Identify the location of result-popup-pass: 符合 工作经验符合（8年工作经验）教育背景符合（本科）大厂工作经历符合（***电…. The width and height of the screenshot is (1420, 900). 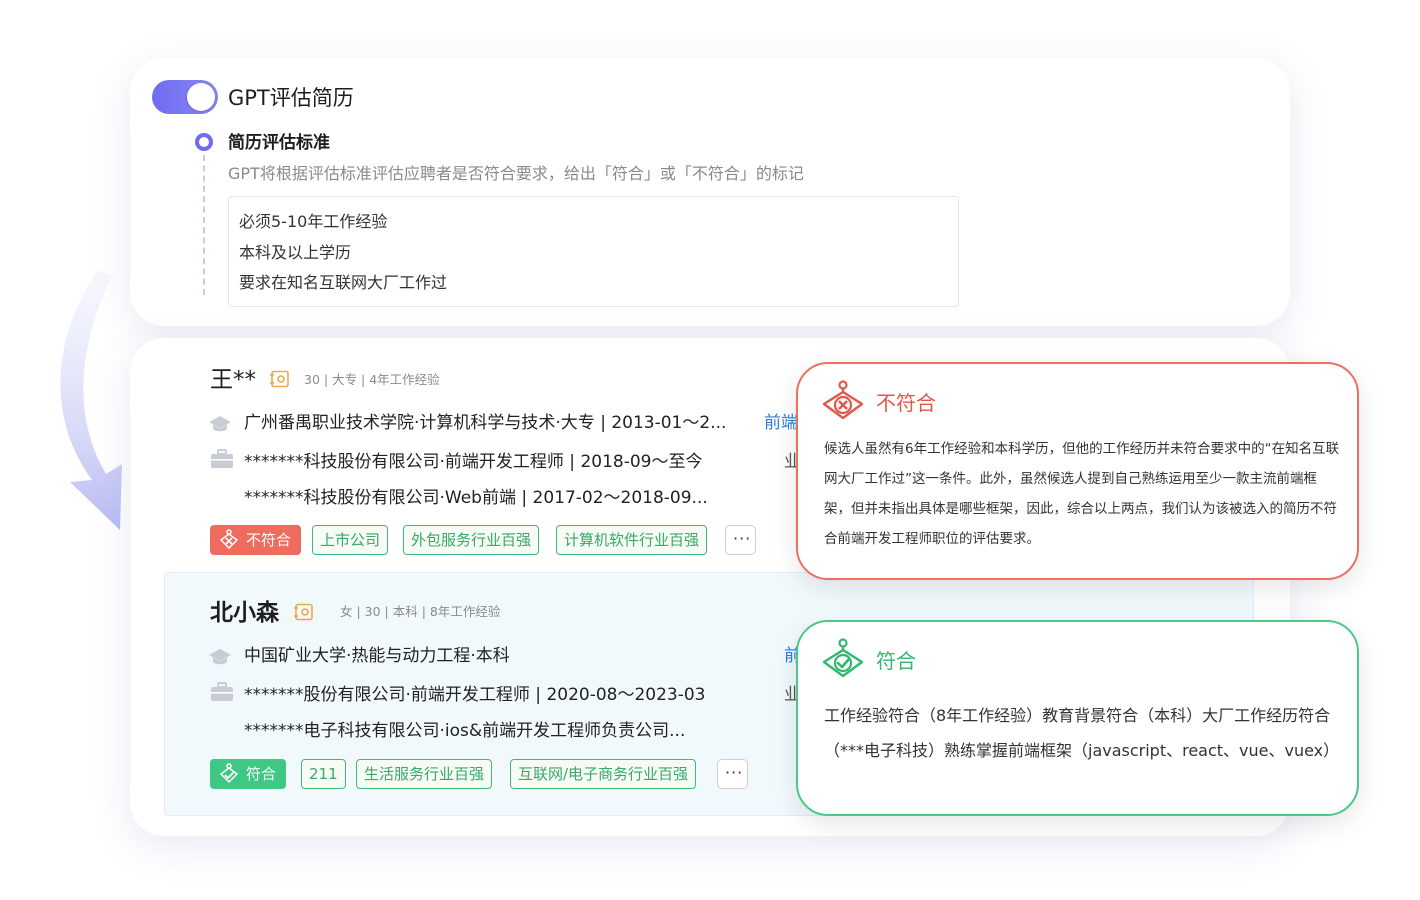
(1077, 718).